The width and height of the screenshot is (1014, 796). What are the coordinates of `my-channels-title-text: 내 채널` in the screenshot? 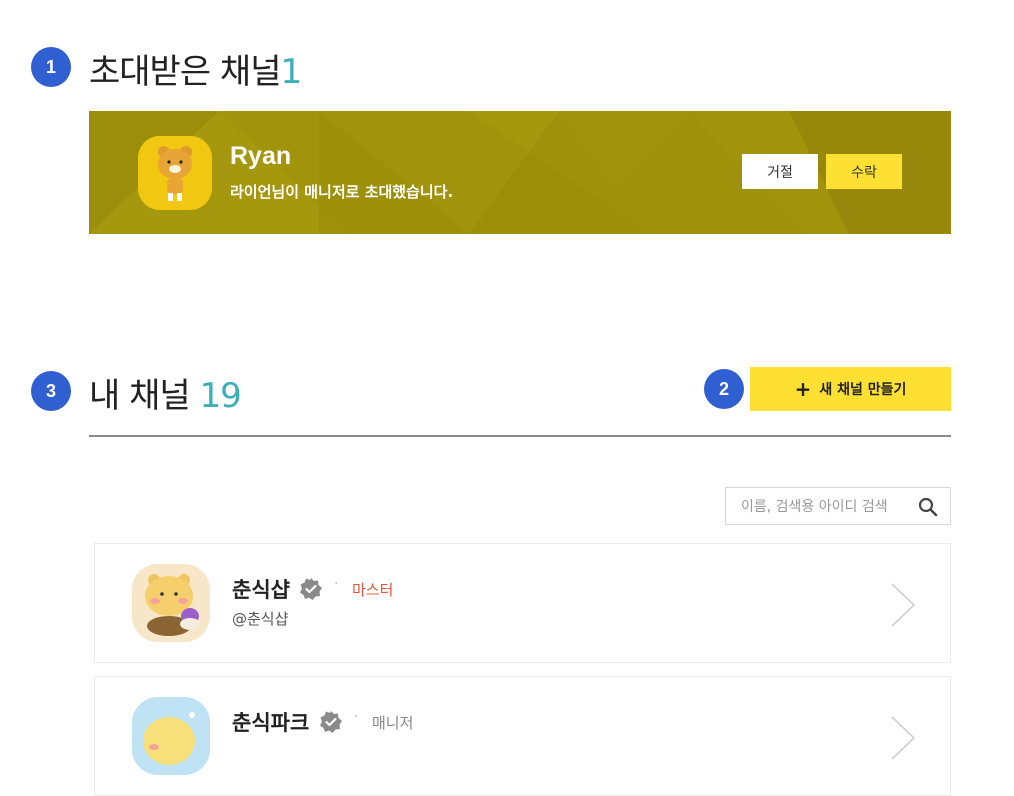 It's located at (140, 396).